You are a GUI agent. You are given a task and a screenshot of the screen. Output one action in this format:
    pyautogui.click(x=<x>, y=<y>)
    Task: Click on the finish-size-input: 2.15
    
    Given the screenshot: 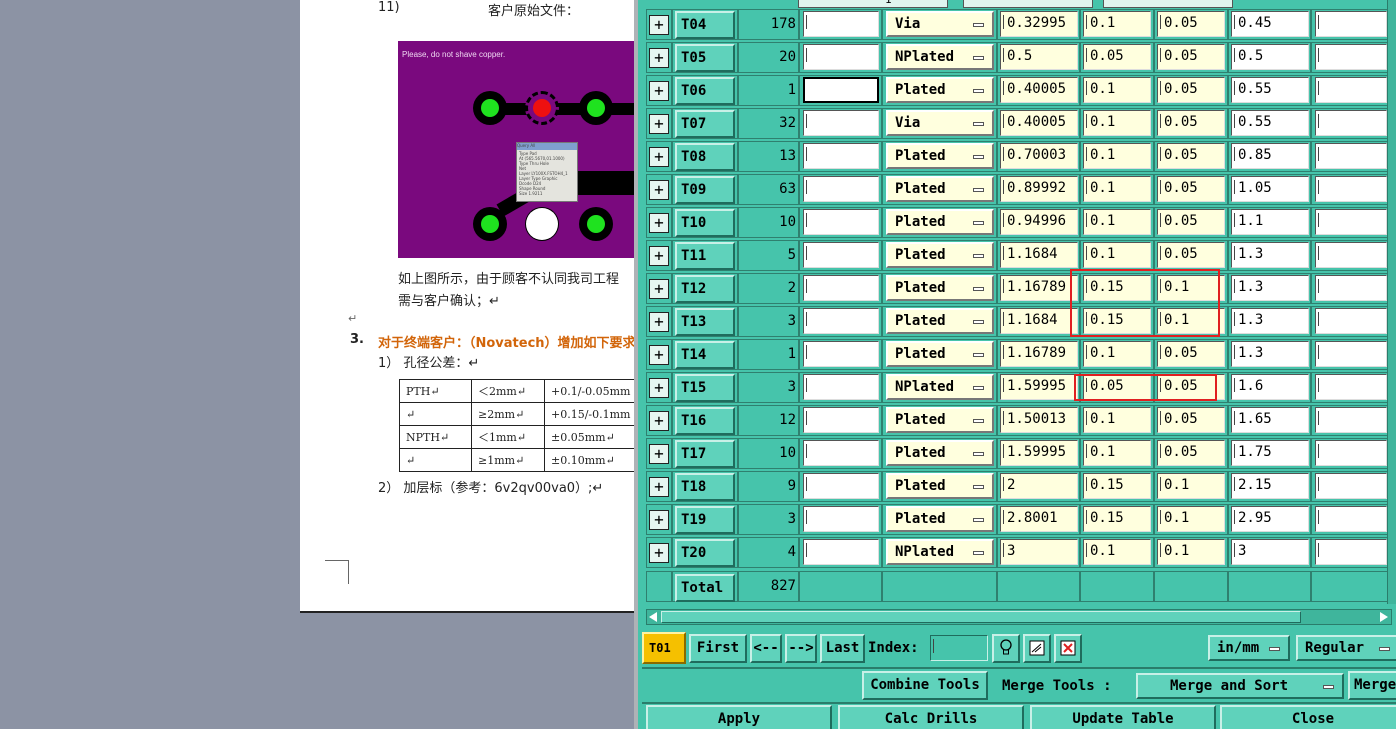 What is the action you would take?
    pyautogui.click(x=1270, y=486)
    